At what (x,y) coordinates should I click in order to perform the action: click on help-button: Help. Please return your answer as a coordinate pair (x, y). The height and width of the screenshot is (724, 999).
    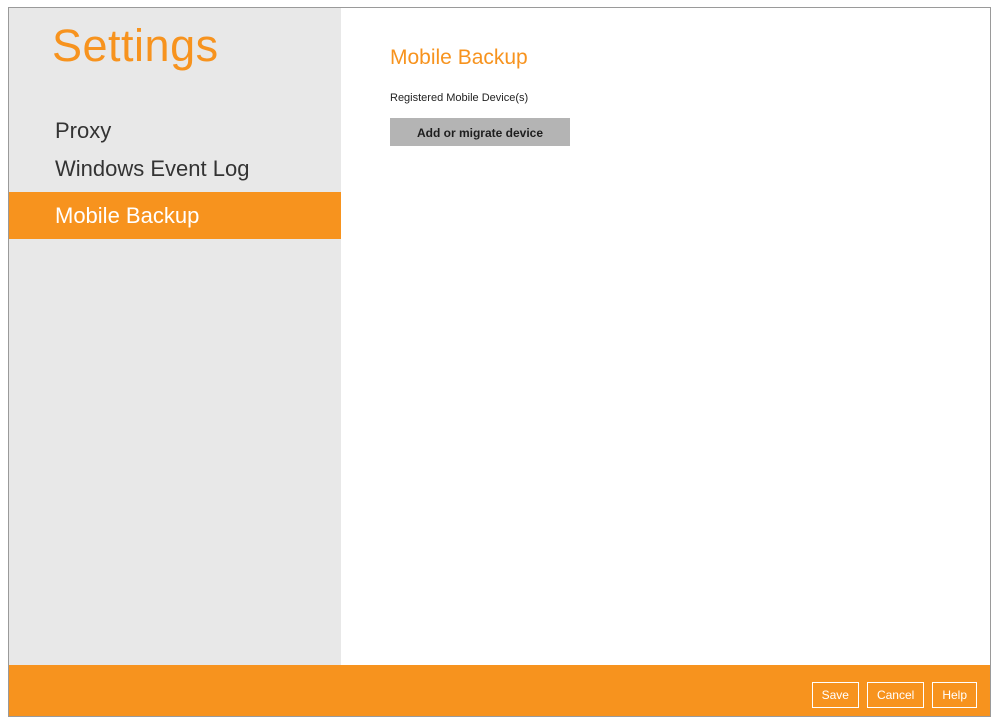
    Looking at the image, I should click on (954, 695).